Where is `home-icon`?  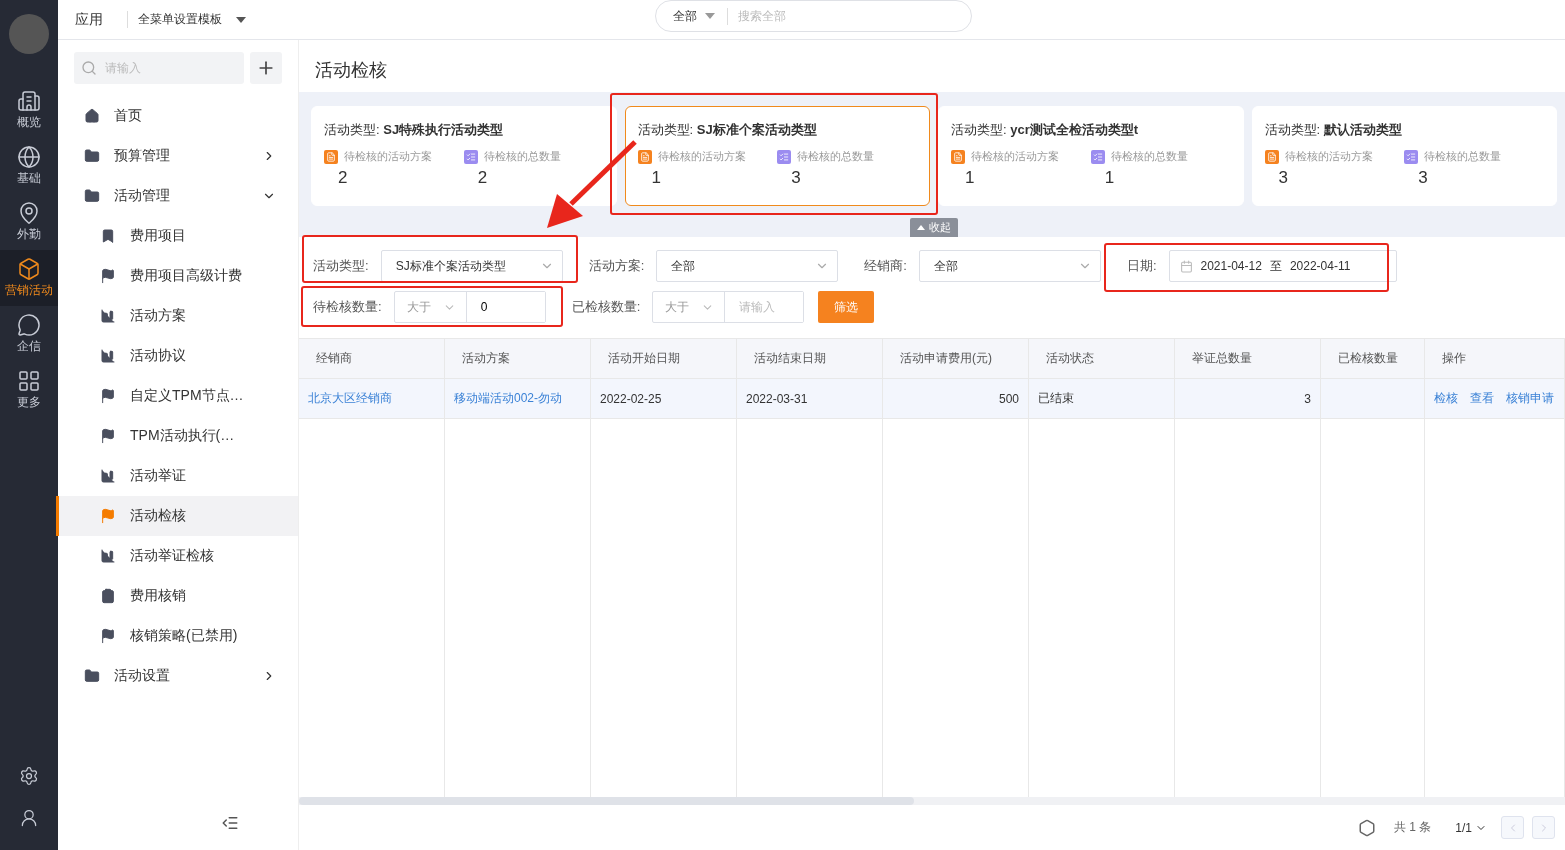 home-icon is located at coordinates (92, 116).